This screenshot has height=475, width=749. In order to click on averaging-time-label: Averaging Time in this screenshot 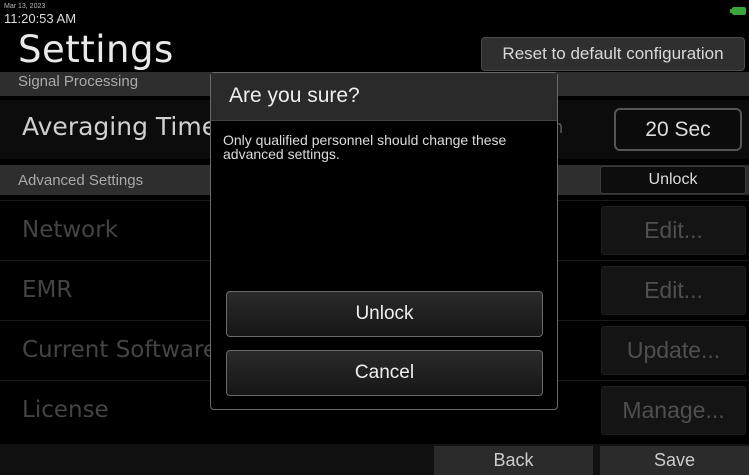, I will do `click(120, 126)`.